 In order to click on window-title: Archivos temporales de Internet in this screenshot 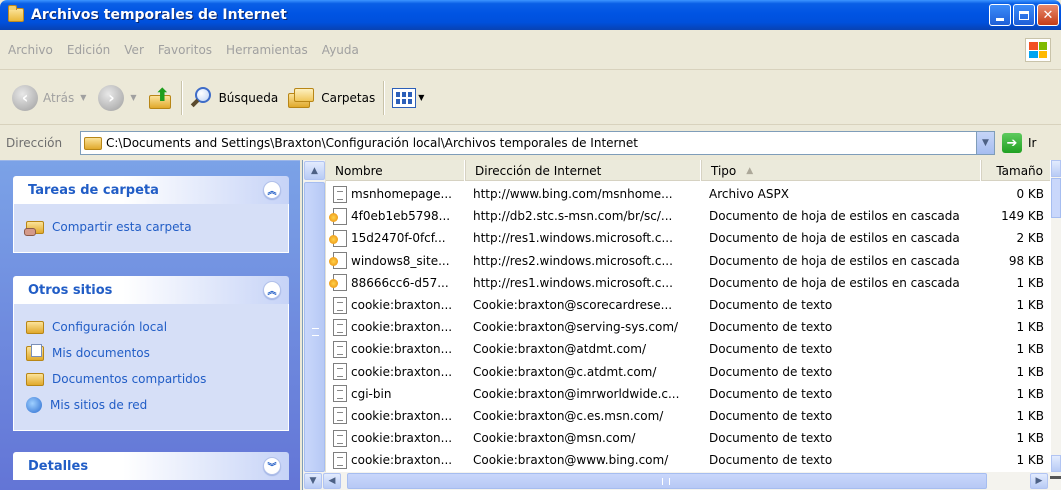, I will do `click(159, 15)`.